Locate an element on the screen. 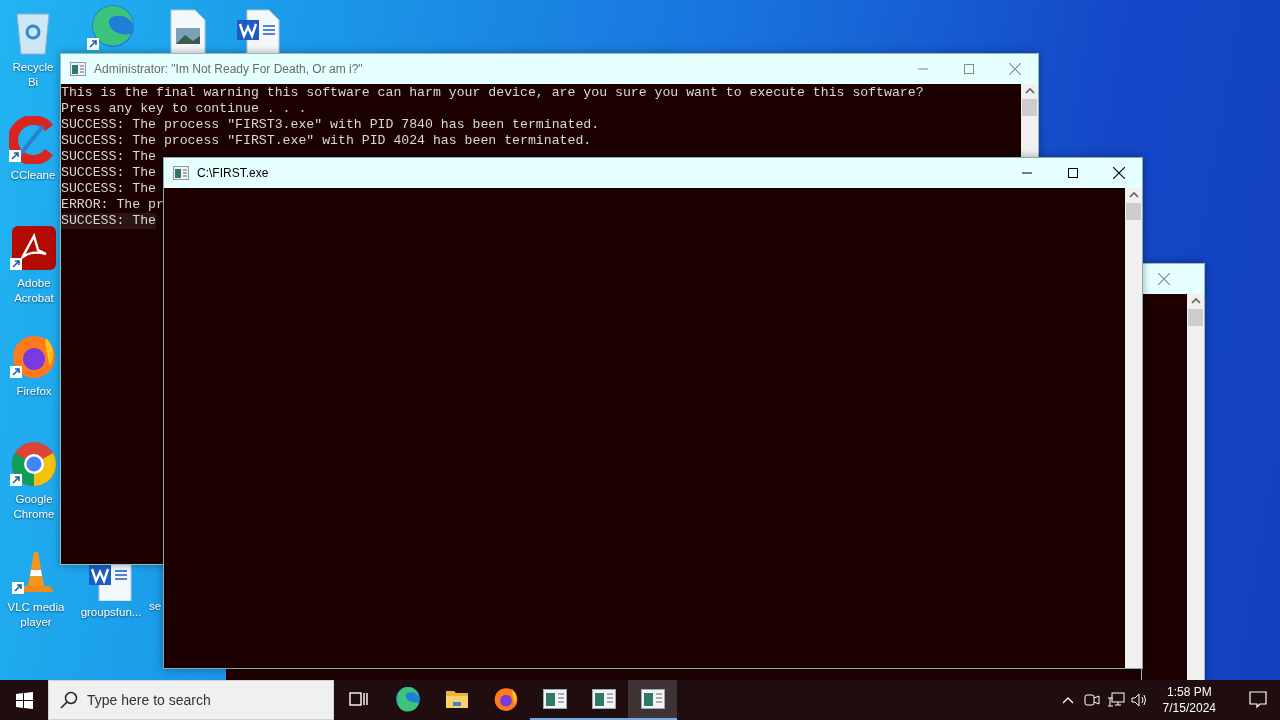 The height and width of the screenshot is (720, 1280). desktop-icon-label: Adobe Acrobat is located at coordinates (34, 291).